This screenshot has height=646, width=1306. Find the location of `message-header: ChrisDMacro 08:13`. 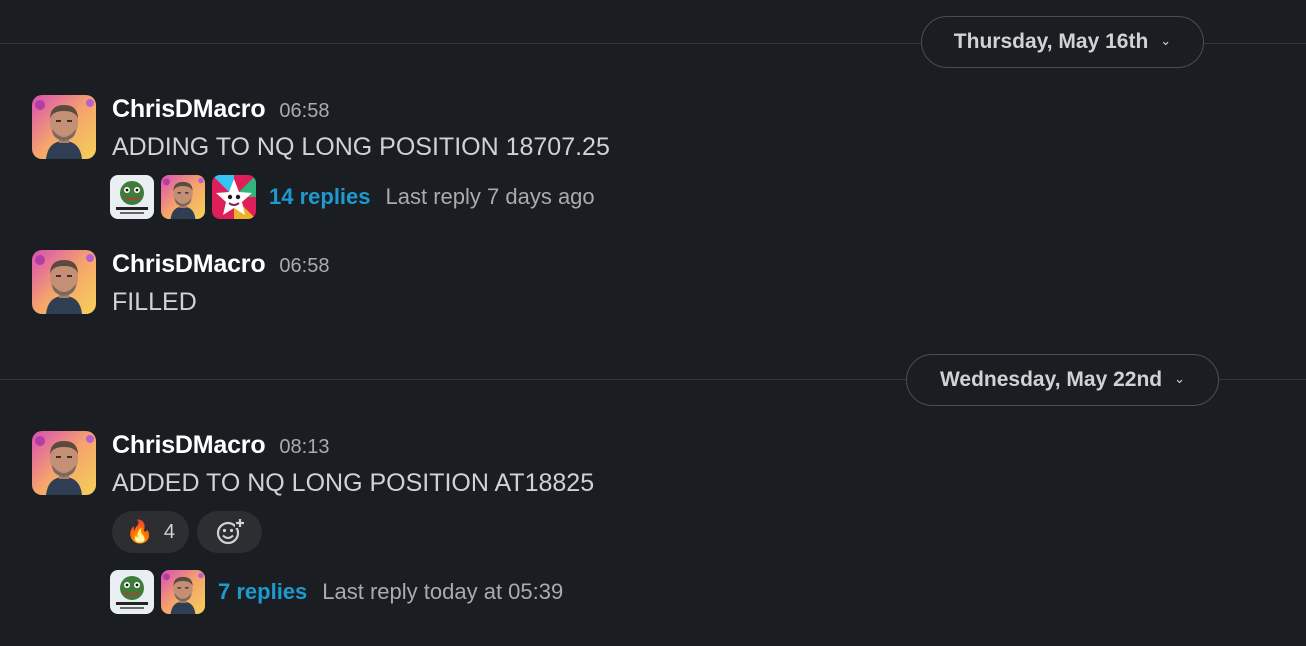

message-header: ChrisDMacro 08:13 is located at coordinates (220, 445).